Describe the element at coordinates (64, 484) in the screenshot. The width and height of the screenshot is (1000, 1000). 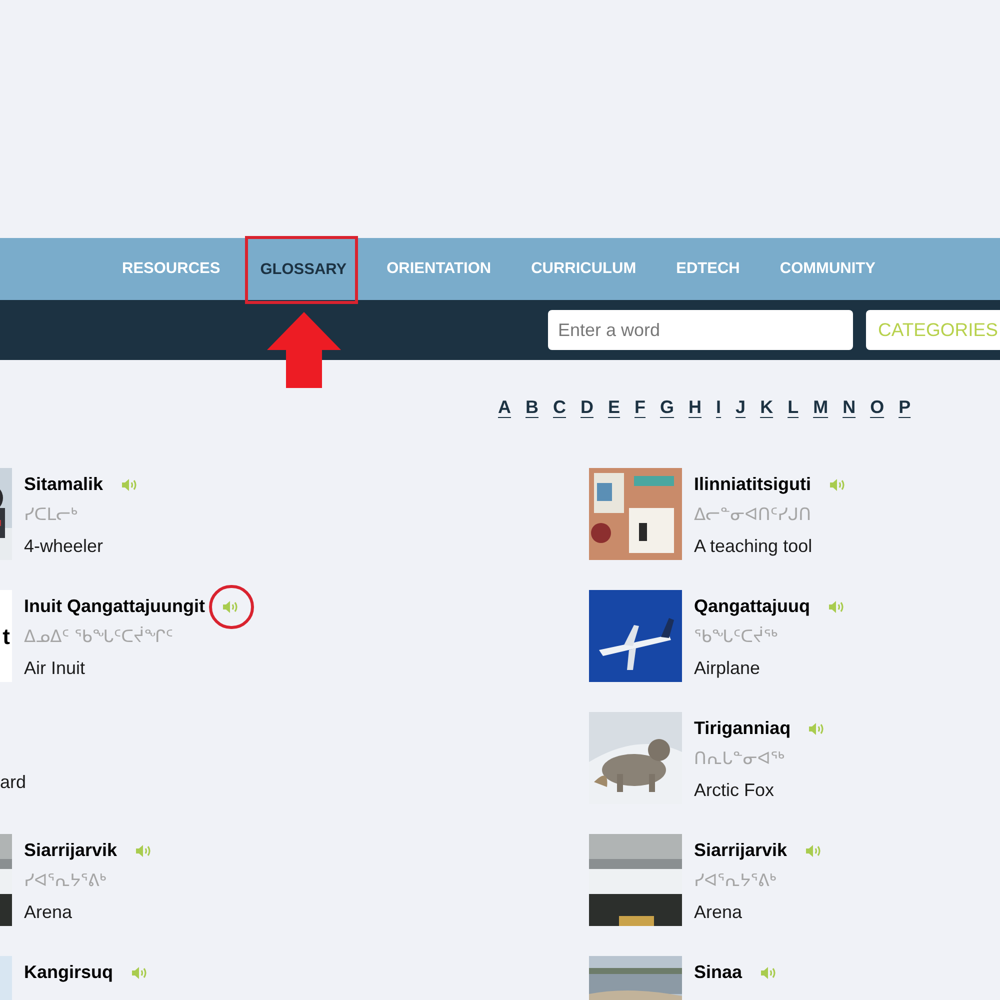
I see `word-title: Sitamalik` at that location.